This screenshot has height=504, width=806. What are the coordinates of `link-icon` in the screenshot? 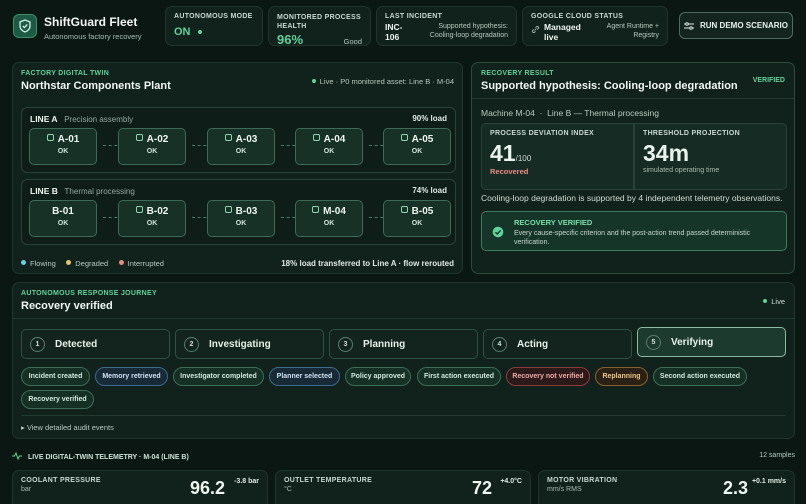 It's located at (535, 29).